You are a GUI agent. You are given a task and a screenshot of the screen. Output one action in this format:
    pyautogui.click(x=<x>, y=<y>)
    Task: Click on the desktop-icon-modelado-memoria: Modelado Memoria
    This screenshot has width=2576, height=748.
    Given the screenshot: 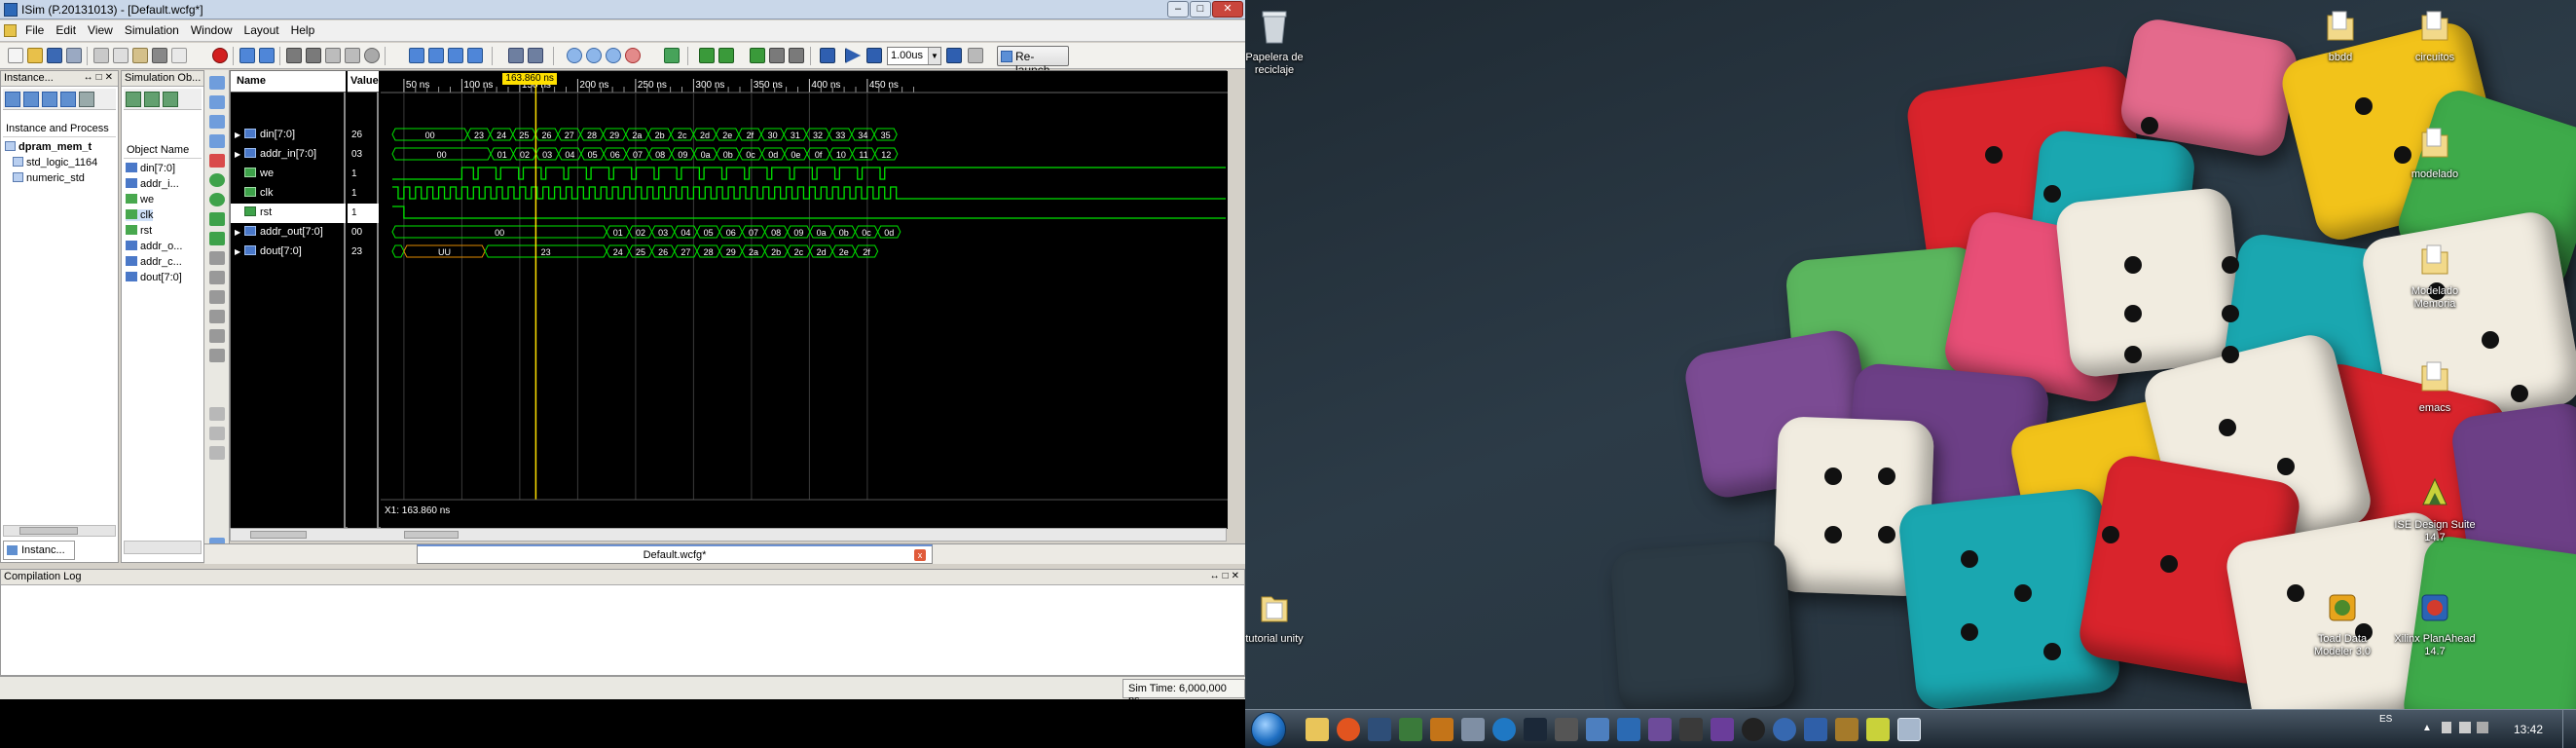 What is the action you would take?
    pyautogui.click(x=2435, y=277)
    